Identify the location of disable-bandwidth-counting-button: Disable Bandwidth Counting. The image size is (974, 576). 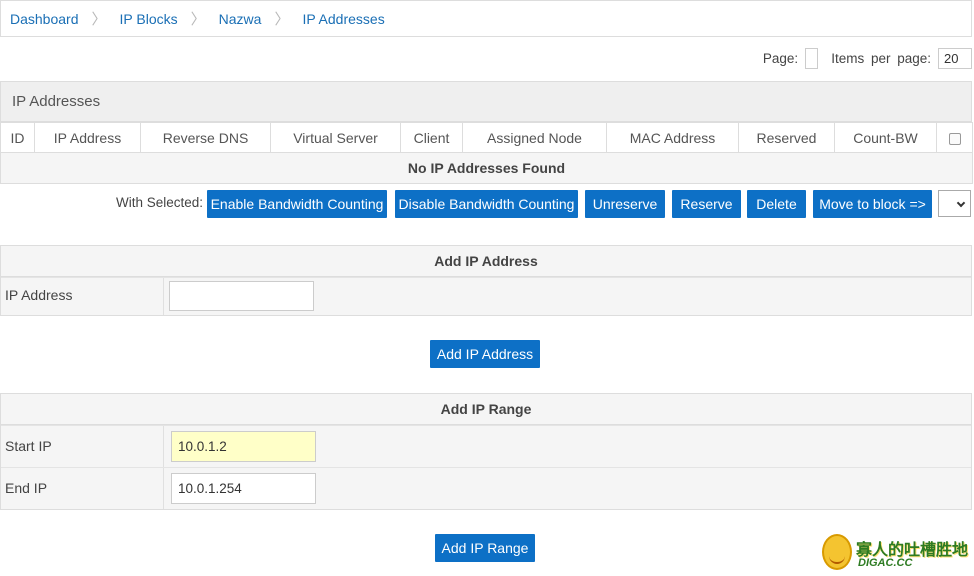
(486, 204).